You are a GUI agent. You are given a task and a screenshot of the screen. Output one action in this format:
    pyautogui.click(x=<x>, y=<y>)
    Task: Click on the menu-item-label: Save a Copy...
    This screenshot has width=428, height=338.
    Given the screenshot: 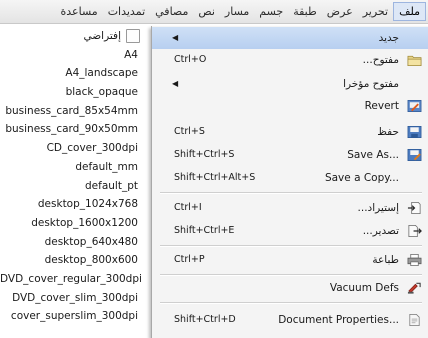 What is the action you would take?
    pyautogui.click(x=361, y=178)
    